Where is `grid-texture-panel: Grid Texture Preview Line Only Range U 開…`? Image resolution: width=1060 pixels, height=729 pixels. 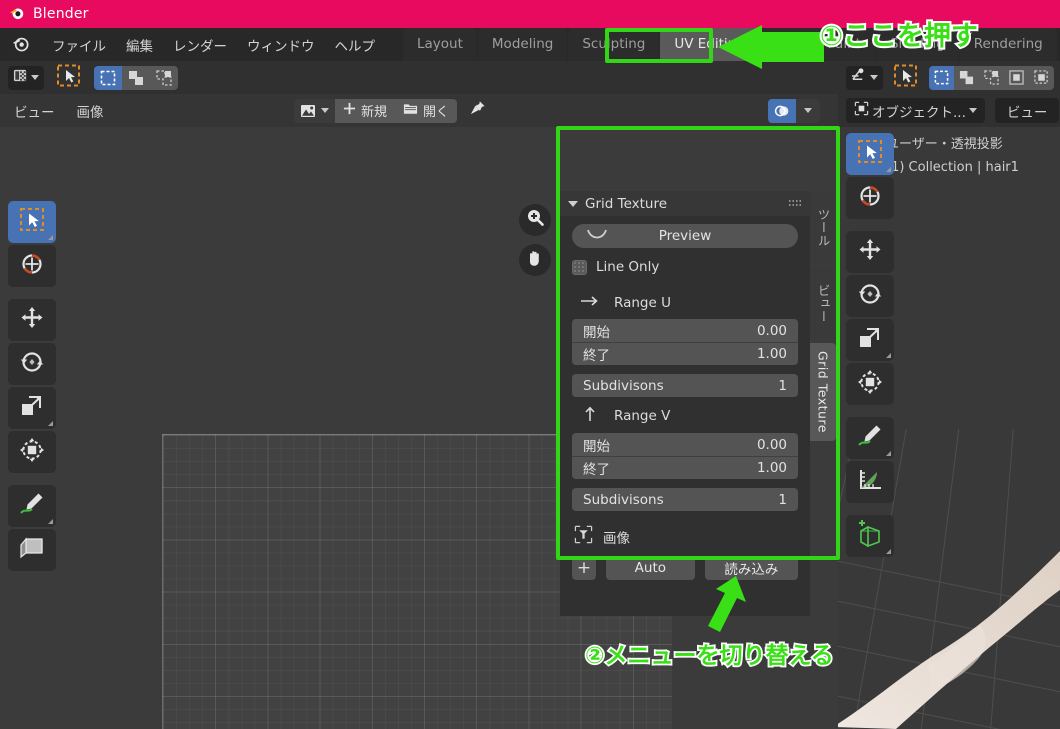
grid-texture-panel: Grid Texture Preview Line Only Range U 開… is located at coordinates (685, 403).